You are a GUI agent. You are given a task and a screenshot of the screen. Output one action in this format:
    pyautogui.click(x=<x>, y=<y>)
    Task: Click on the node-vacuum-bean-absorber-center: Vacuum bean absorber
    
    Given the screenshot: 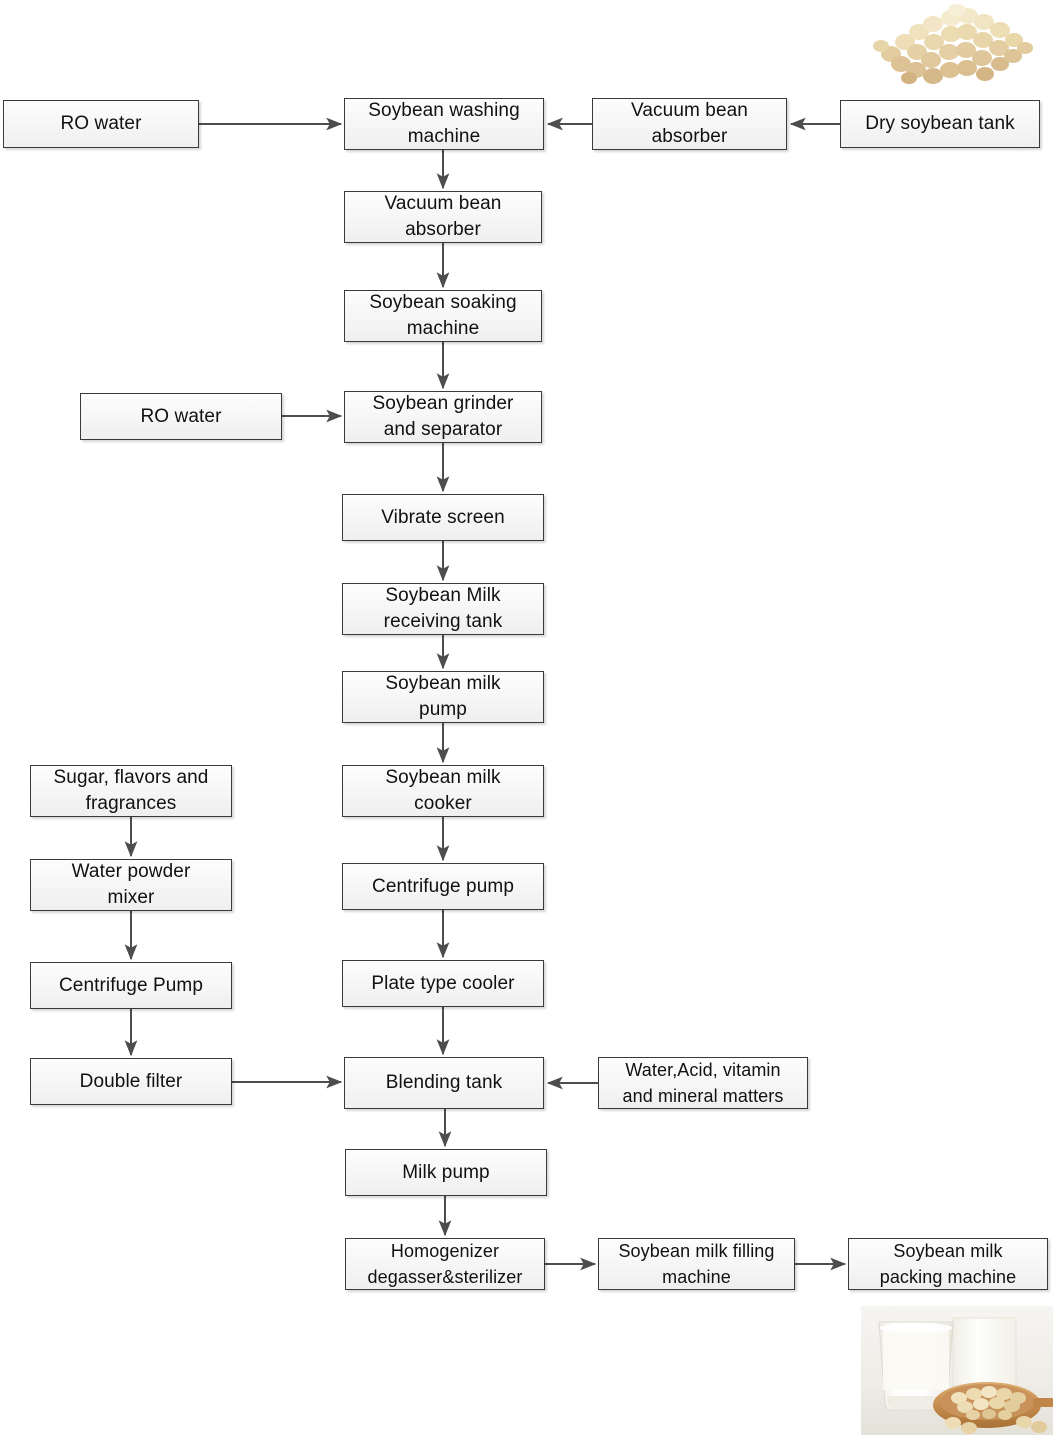 What is the action you would take?
    pyautogui.click(x=443, y=217)
    